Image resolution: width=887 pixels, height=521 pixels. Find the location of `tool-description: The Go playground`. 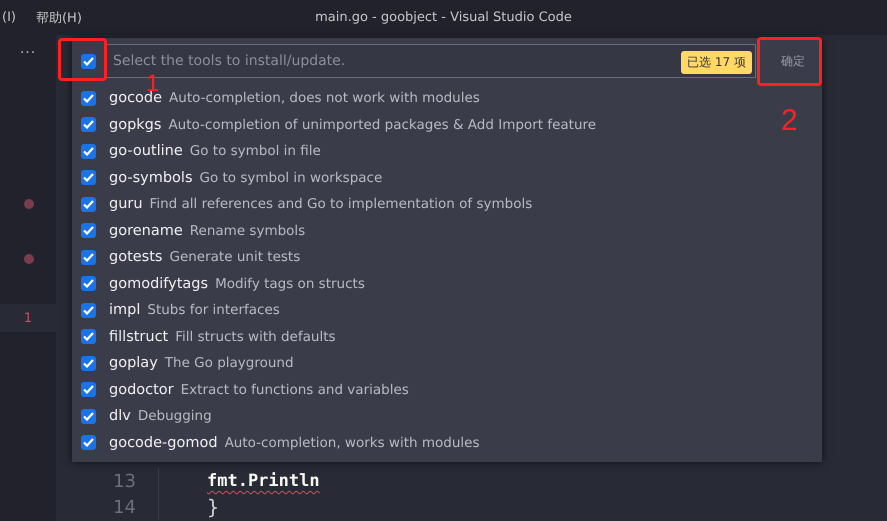

tool-description: The Go playground is located at coordinates (229, 363).